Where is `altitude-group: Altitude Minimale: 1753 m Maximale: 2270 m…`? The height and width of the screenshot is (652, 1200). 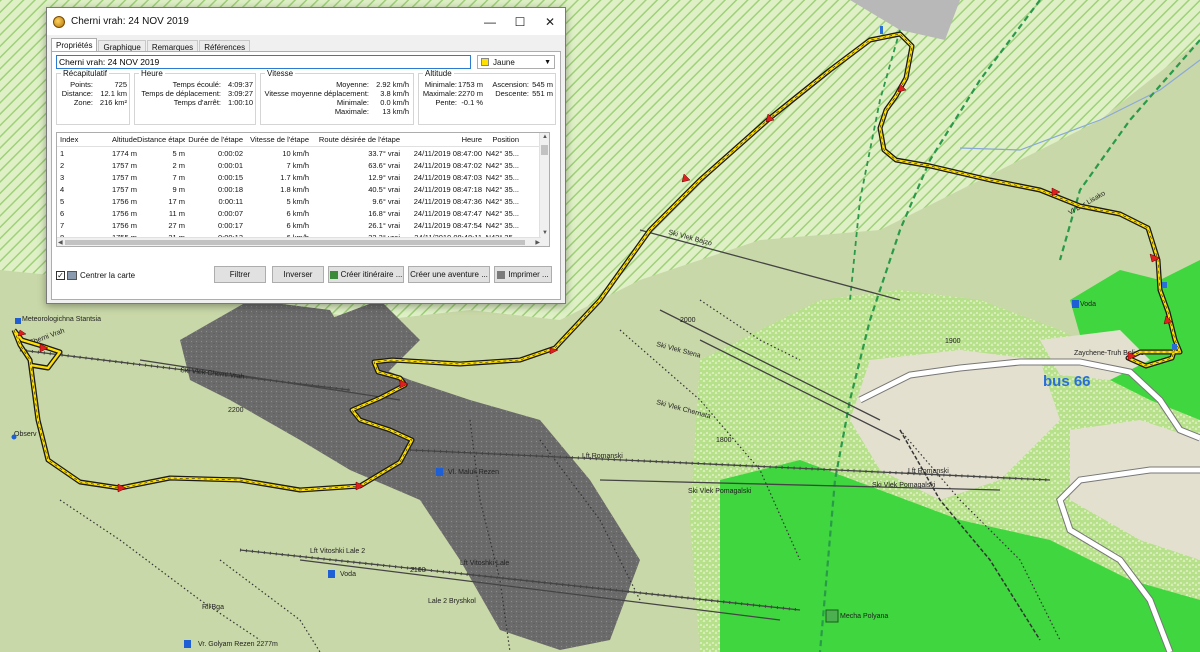
altitude-group: Altitude Minimale: 1753 m Maximale: 2270 m… is located at coordinates (487, 97).